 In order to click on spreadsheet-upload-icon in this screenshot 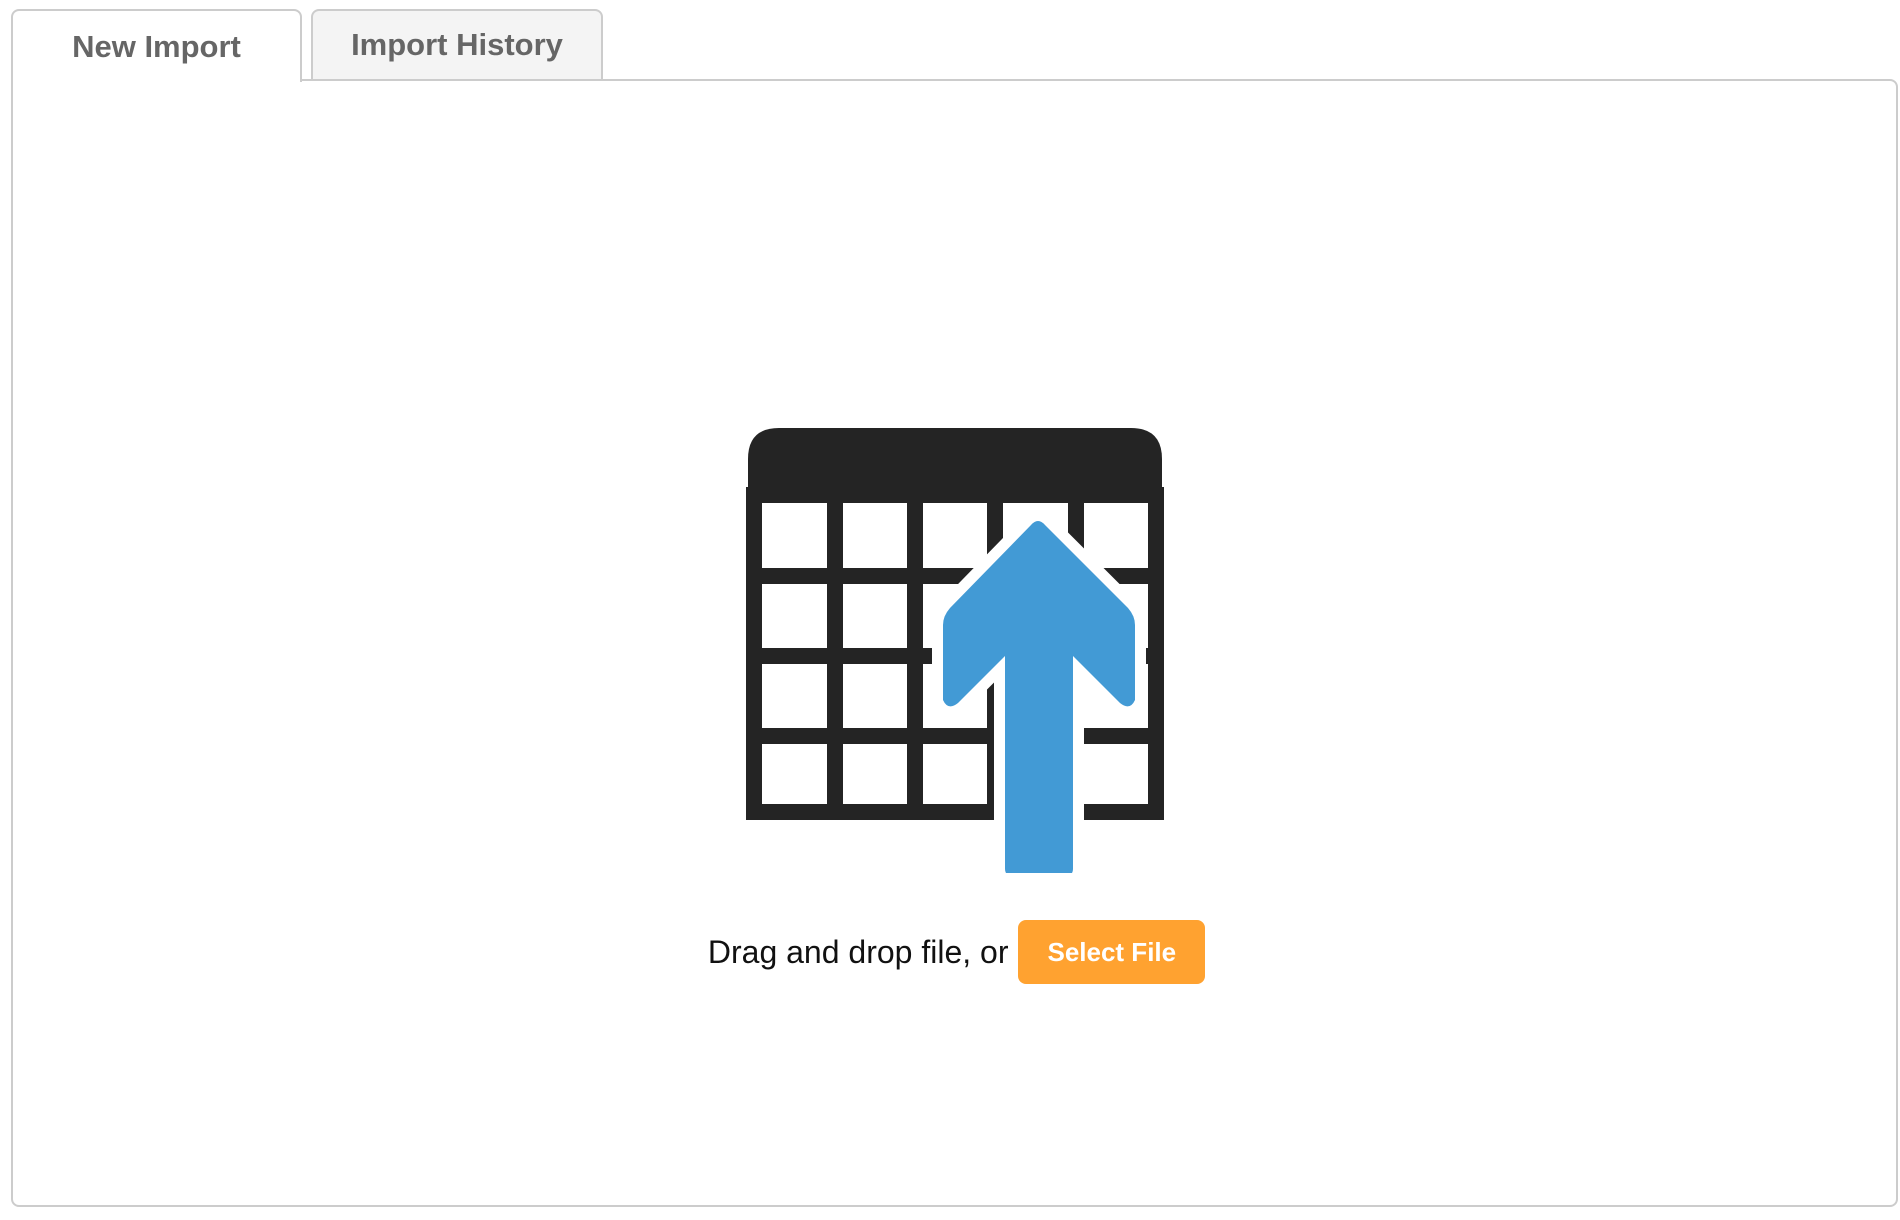, I will do `click(955, 650)`.